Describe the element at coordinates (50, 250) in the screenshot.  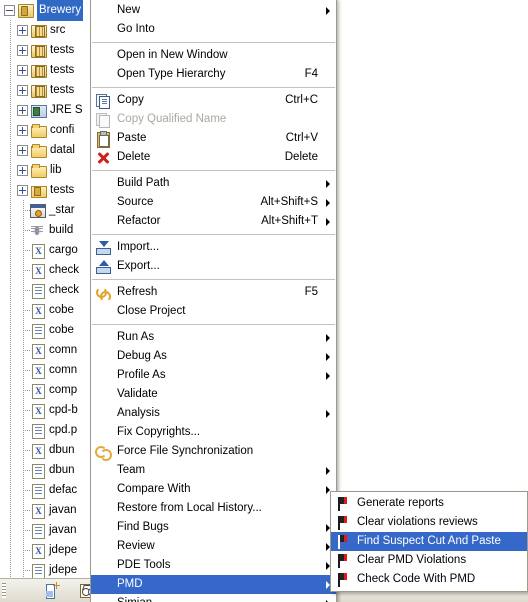
I see `tree-item: Xcargo` at that location.